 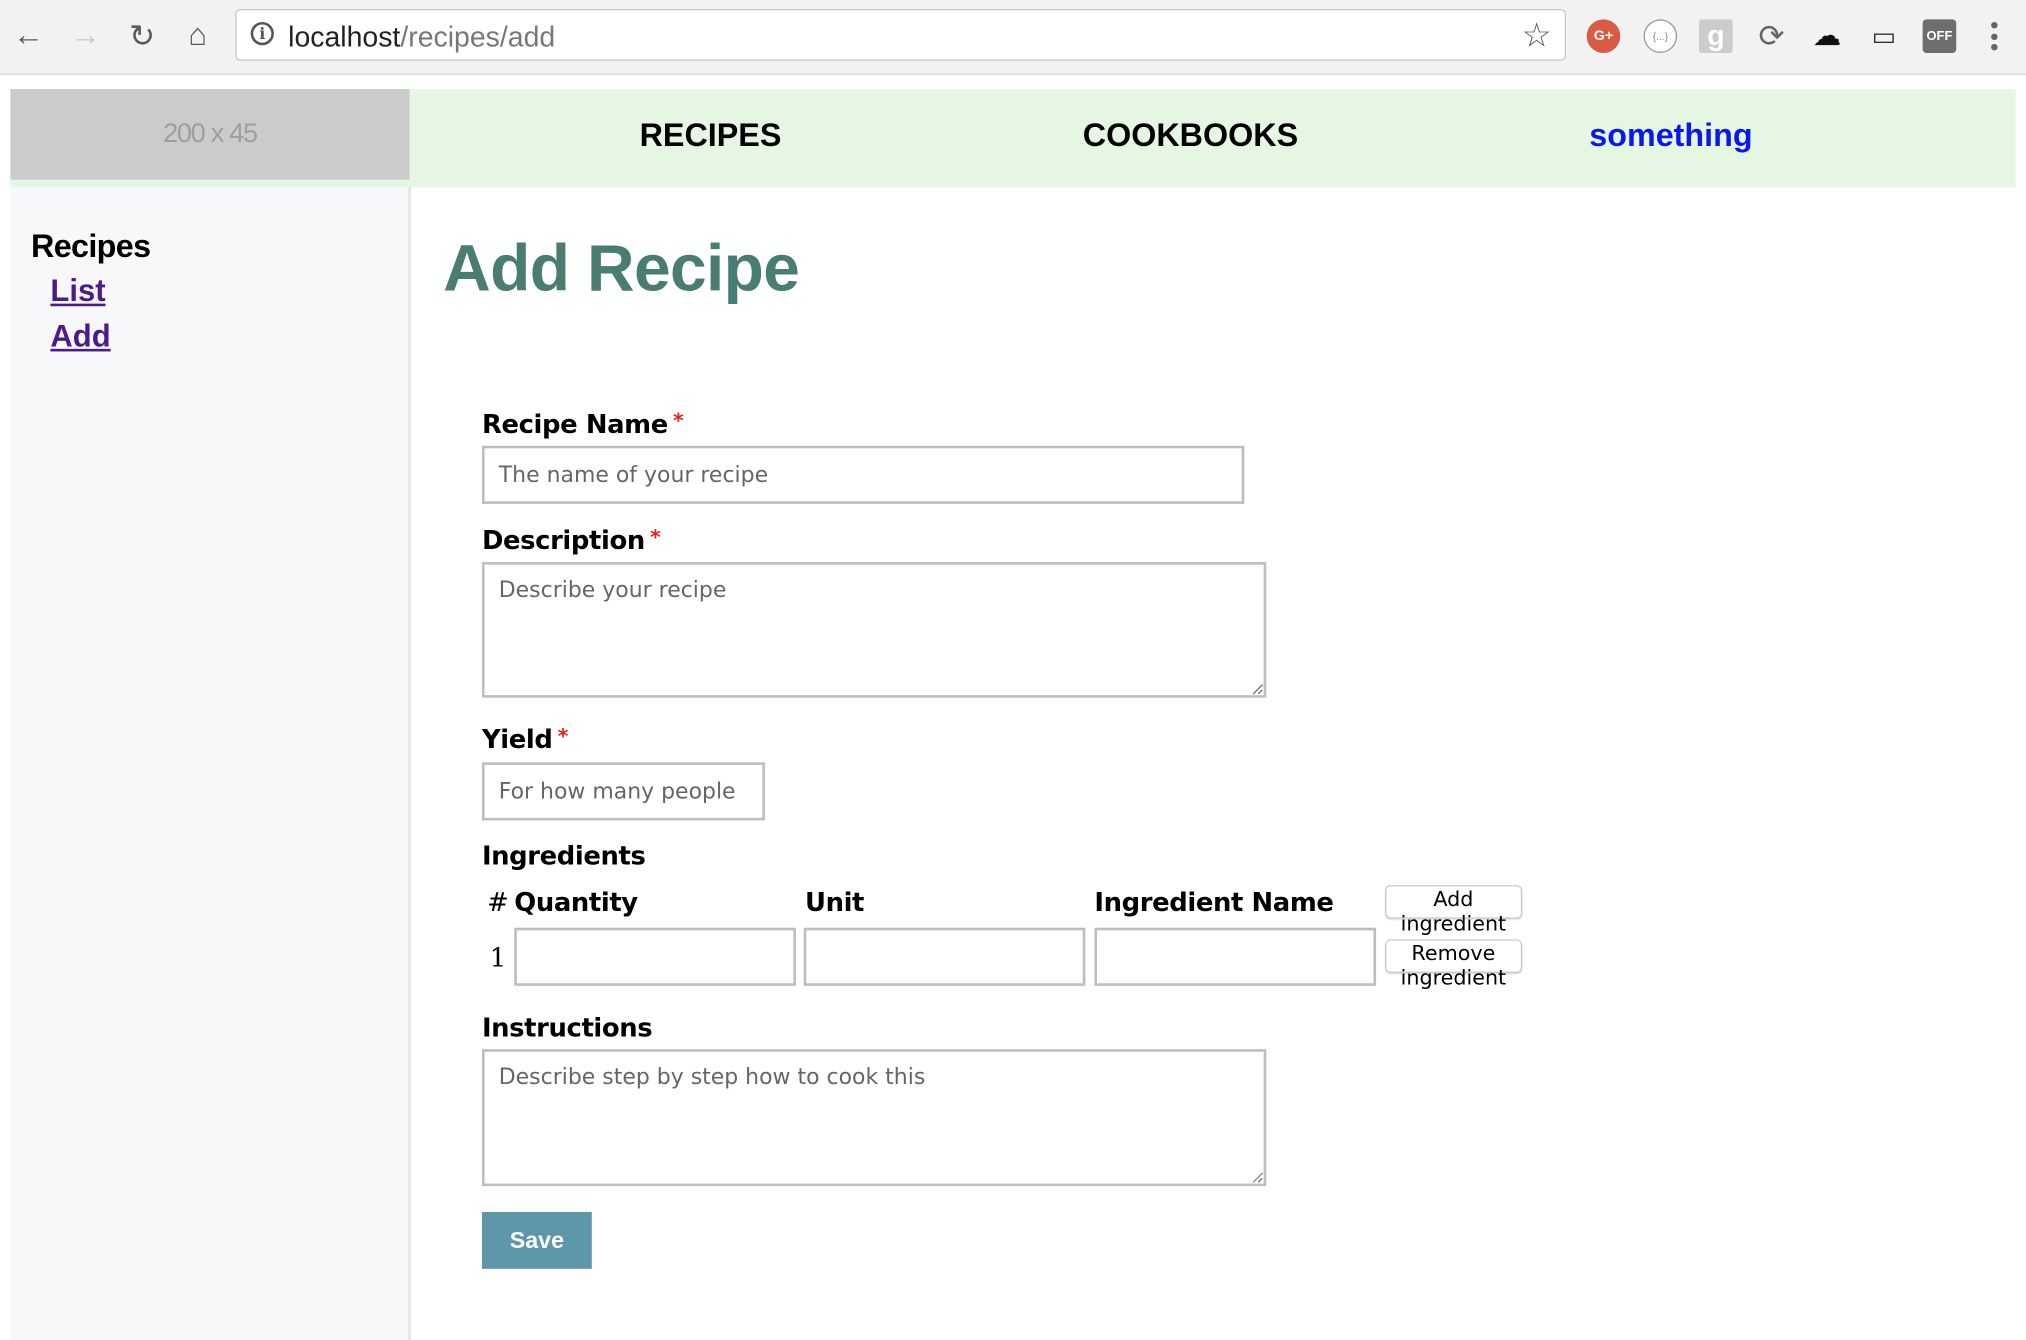 What do you see at coordinates (711, 136) in the screenshot?
I see `nav-recipes: RECIPES` at bounding box center [711, 136].